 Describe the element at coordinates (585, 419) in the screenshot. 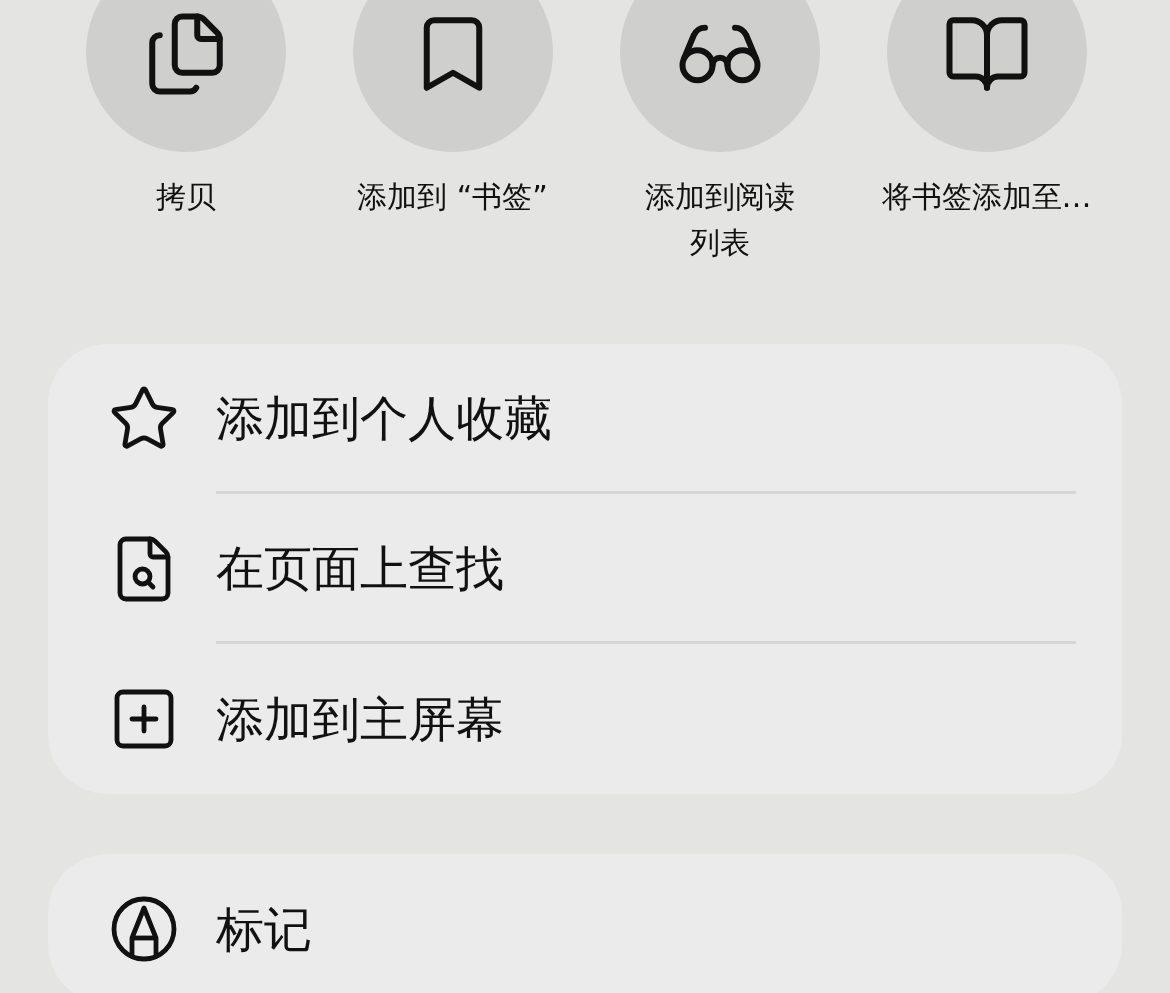

I see `menu-item: 添加到个人收藏` at that location.